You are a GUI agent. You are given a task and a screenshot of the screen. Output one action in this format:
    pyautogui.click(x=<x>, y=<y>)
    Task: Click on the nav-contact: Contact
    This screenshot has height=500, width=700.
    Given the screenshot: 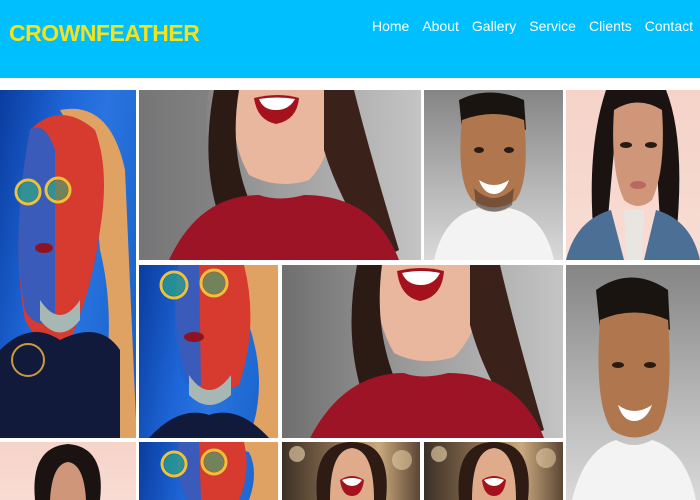 What is the action you would take?
    pyautogui.click(x=669, y=26)
    